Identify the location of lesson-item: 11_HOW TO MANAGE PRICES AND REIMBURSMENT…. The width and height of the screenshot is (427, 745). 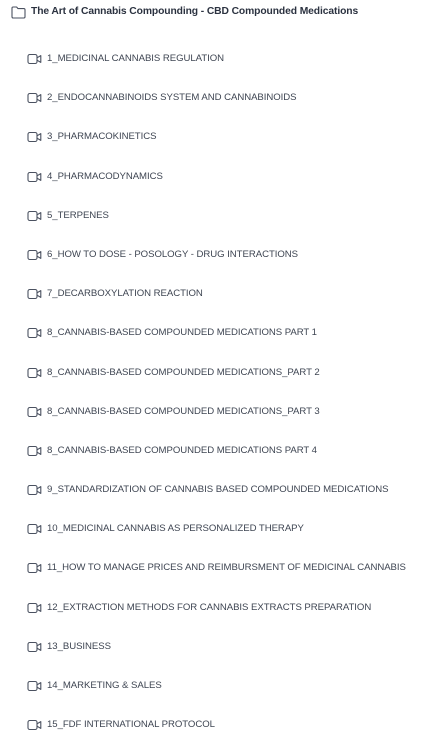
(213, 568).